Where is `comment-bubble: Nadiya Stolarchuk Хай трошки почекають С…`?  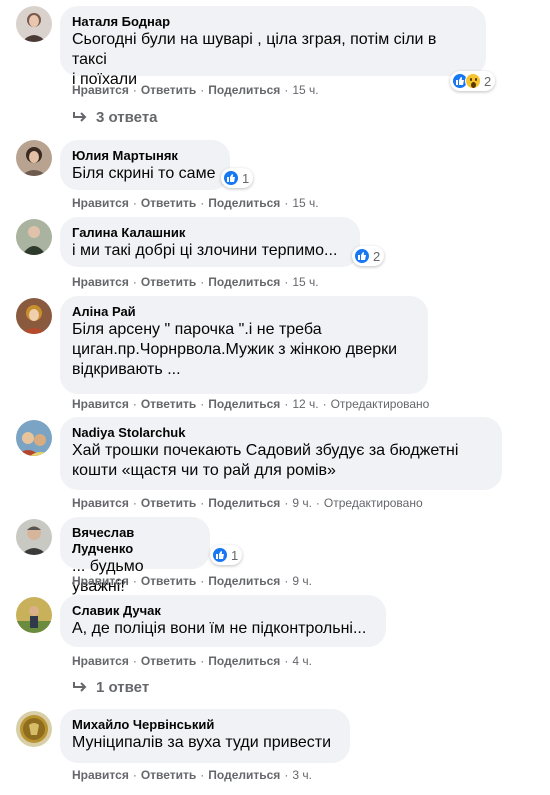
comment-bubble: Nadiya Stolarchuk Хай трошки почекають С… is located at coordinates (281, 453).